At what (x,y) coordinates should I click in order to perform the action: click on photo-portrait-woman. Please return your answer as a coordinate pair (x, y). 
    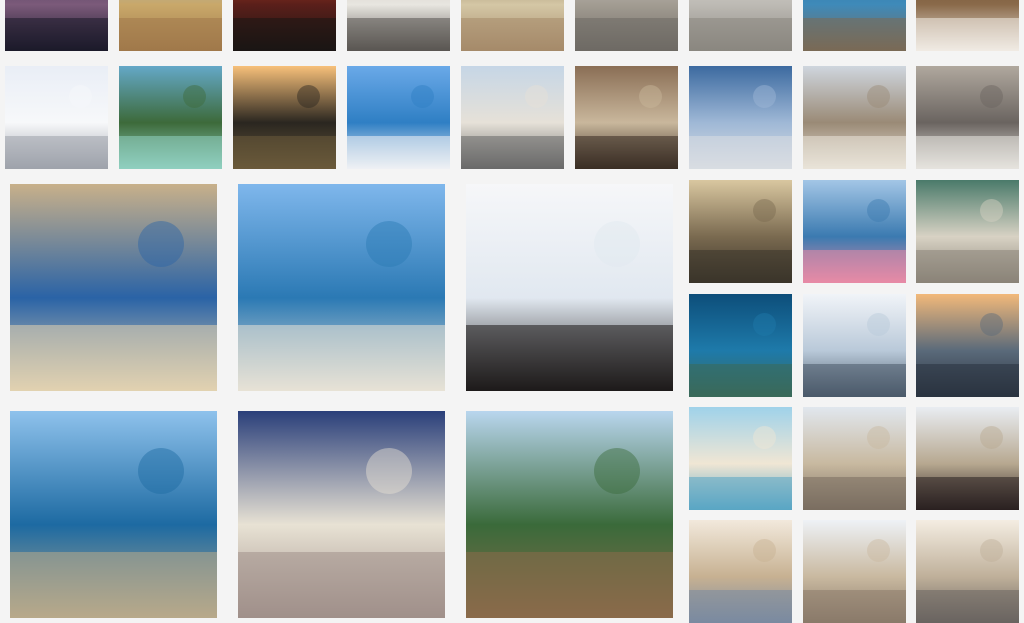
    Looking at the image, I should click on (569, 287).